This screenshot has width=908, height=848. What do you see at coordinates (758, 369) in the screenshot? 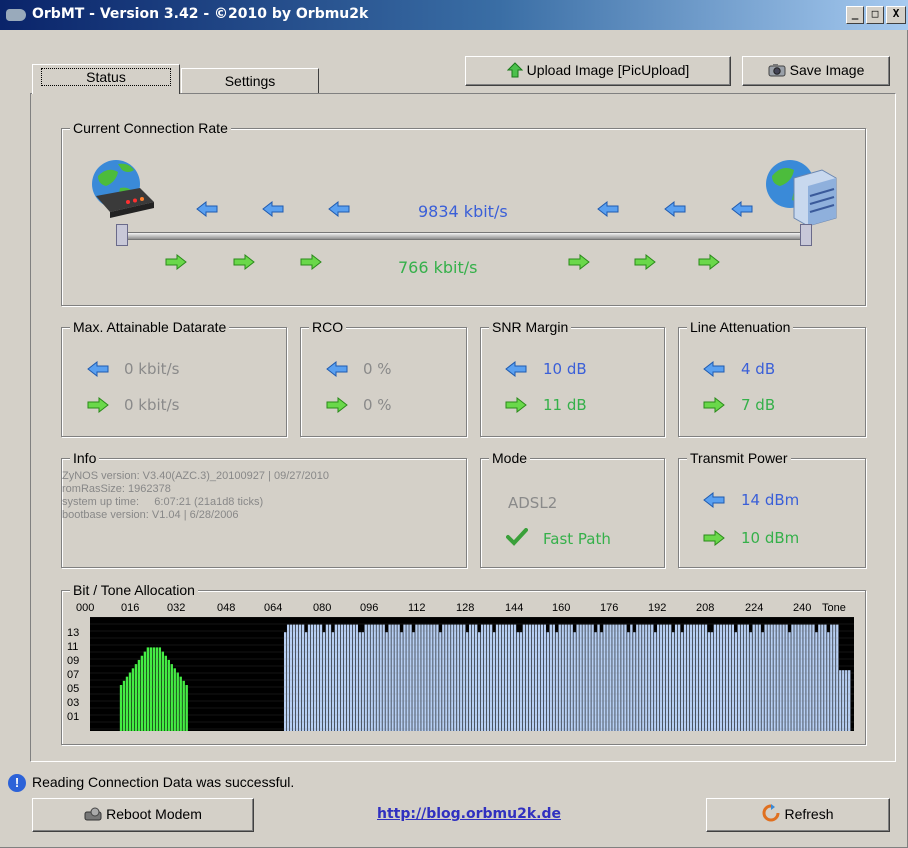
I see `line-attenuation-down: 4 dB` at bounding box center [758, 369].